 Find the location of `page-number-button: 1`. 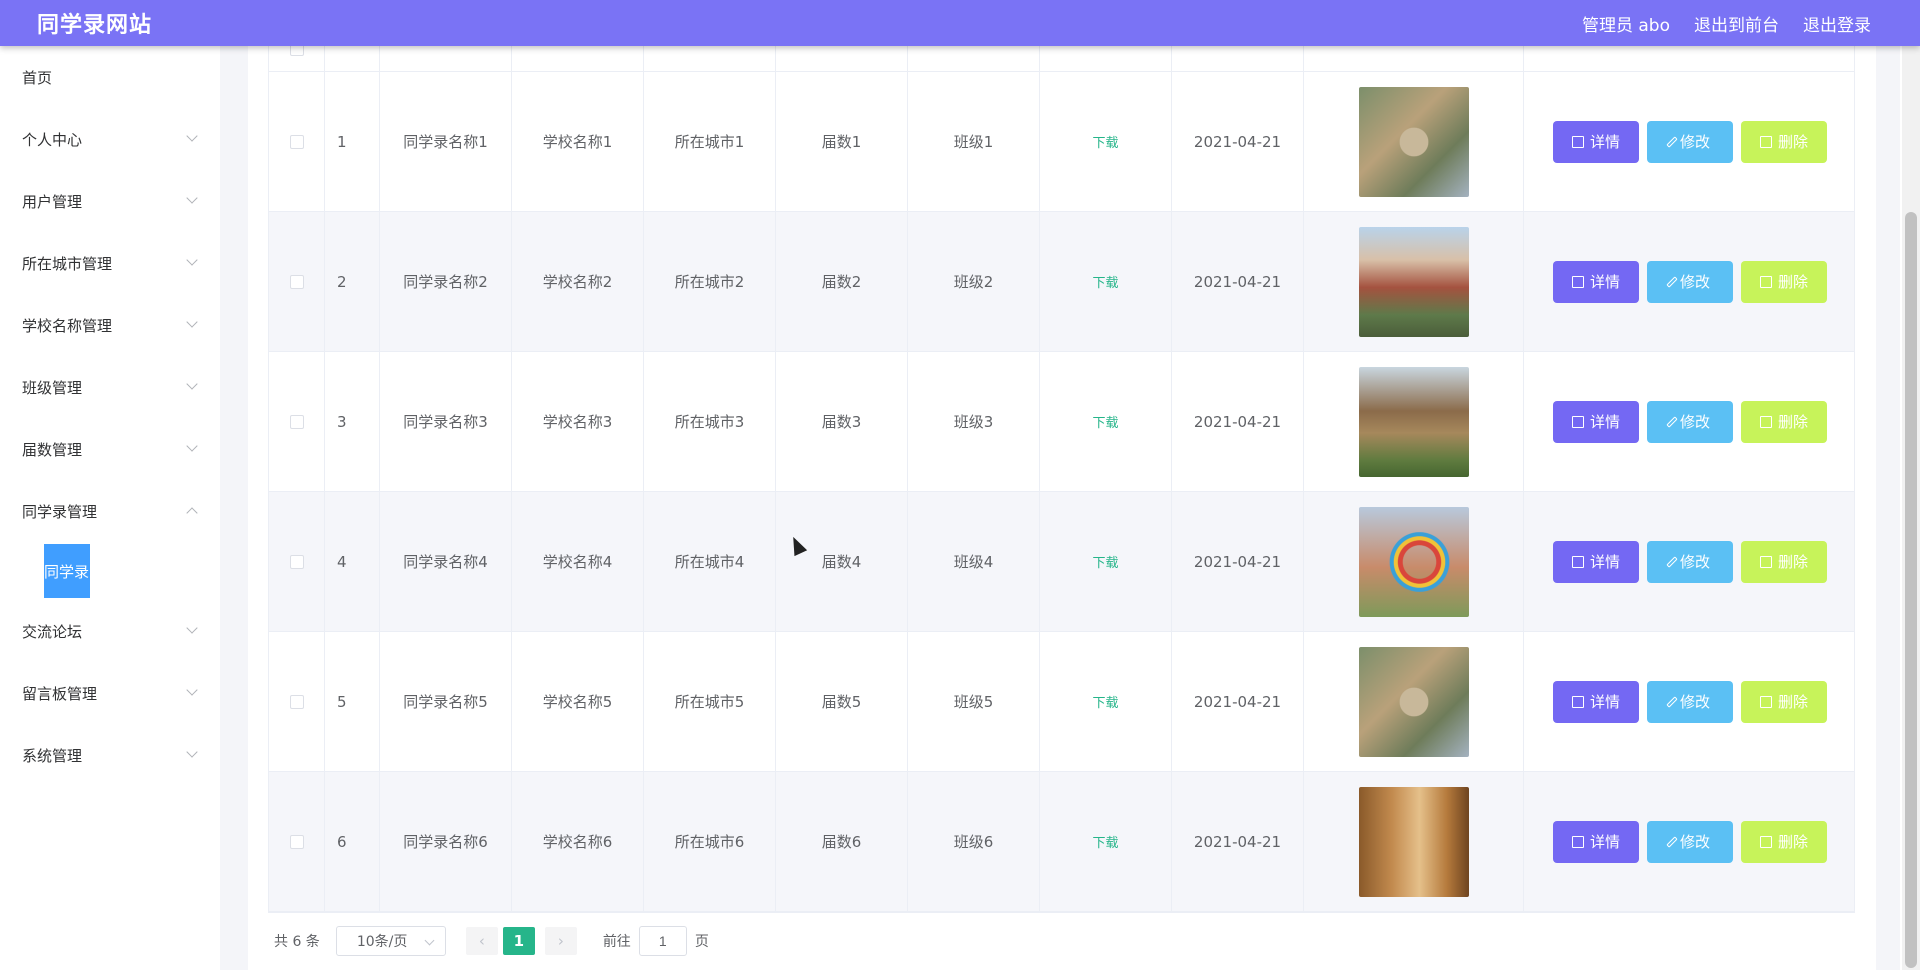

page-number-button: 1 is located at coordinates (518, 941).